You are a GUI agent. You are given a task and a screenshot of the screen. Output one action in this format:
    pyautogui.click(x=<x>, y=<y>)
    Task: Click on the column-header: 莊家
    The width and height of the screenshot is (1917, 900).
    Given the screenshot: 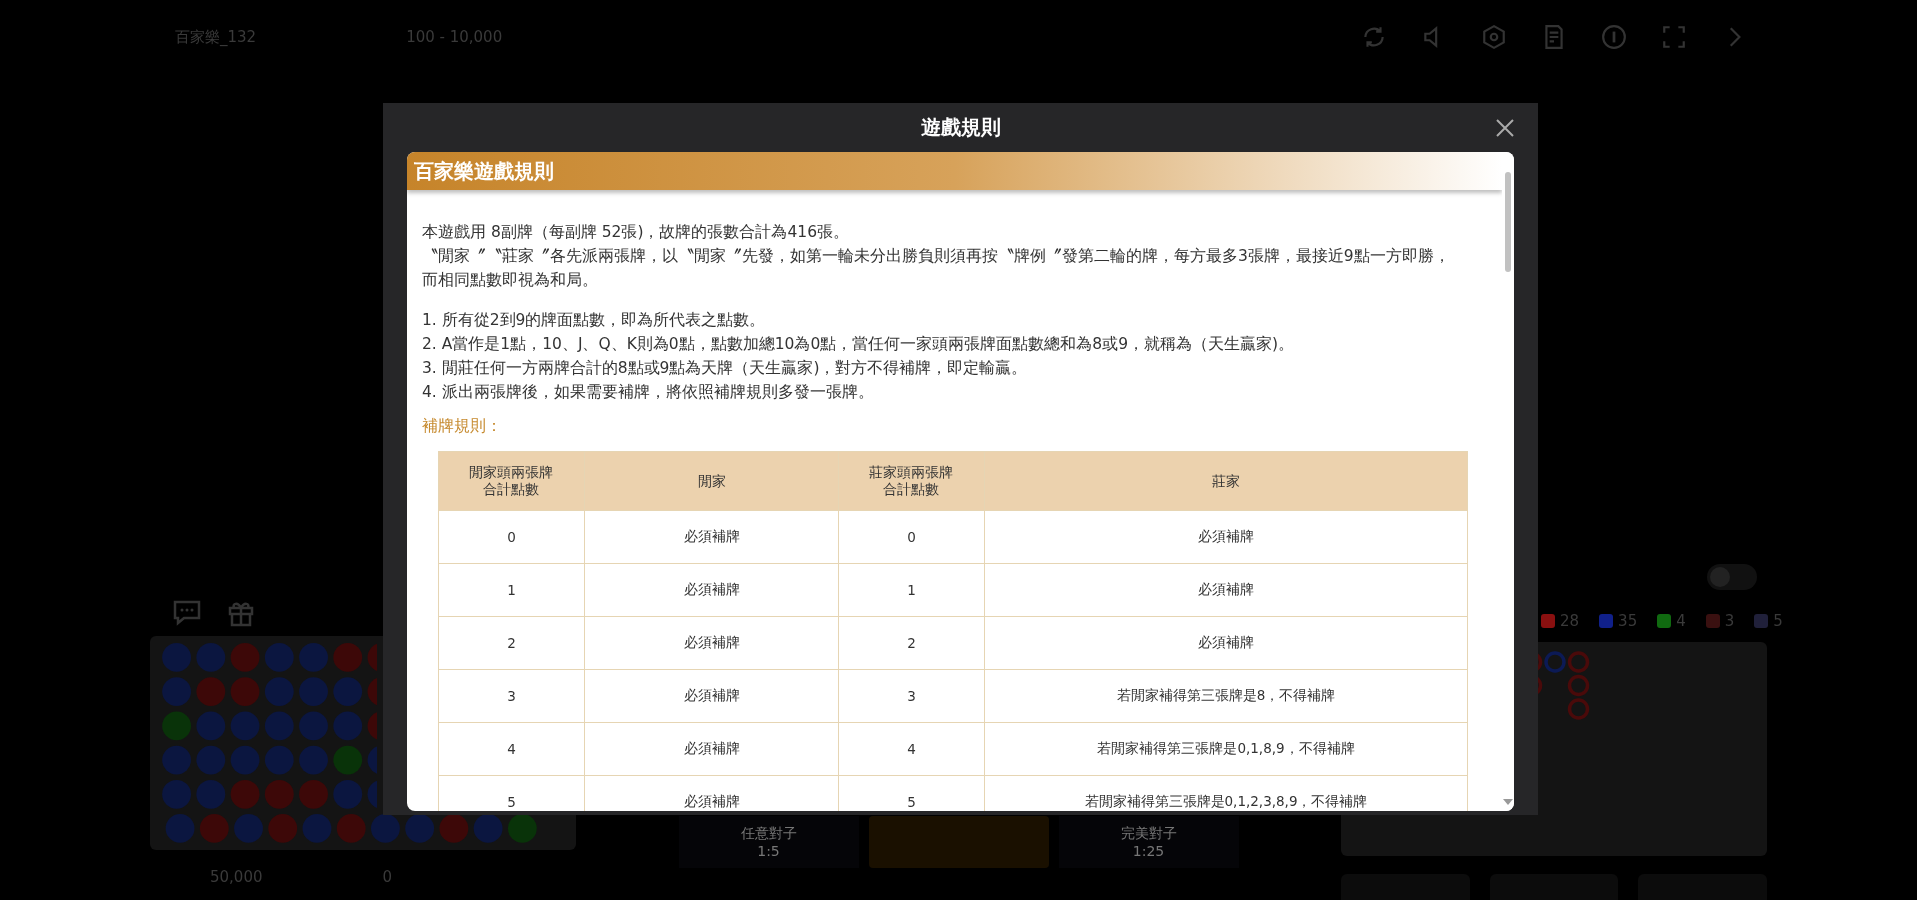 What is the action you would take?
    pyautogui.click(x=1226, y=481)
    